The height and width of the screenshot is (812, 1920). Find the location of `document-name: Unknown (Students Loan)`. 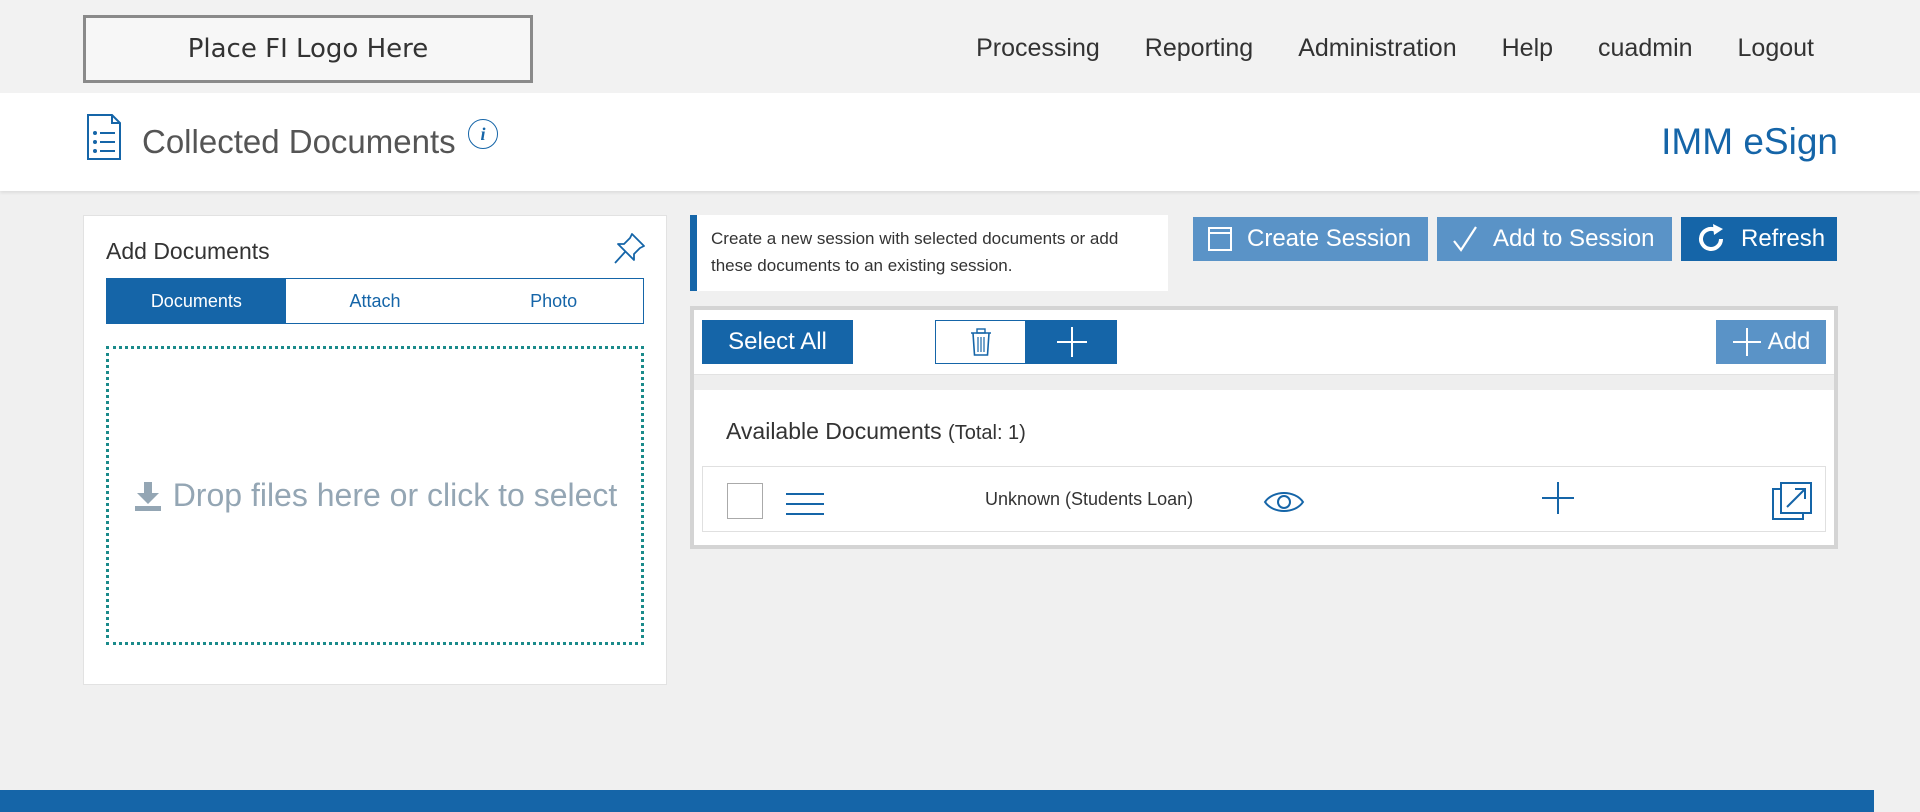

document-name: Unknown (Students Loan) is located at coordinates (1089, 499).